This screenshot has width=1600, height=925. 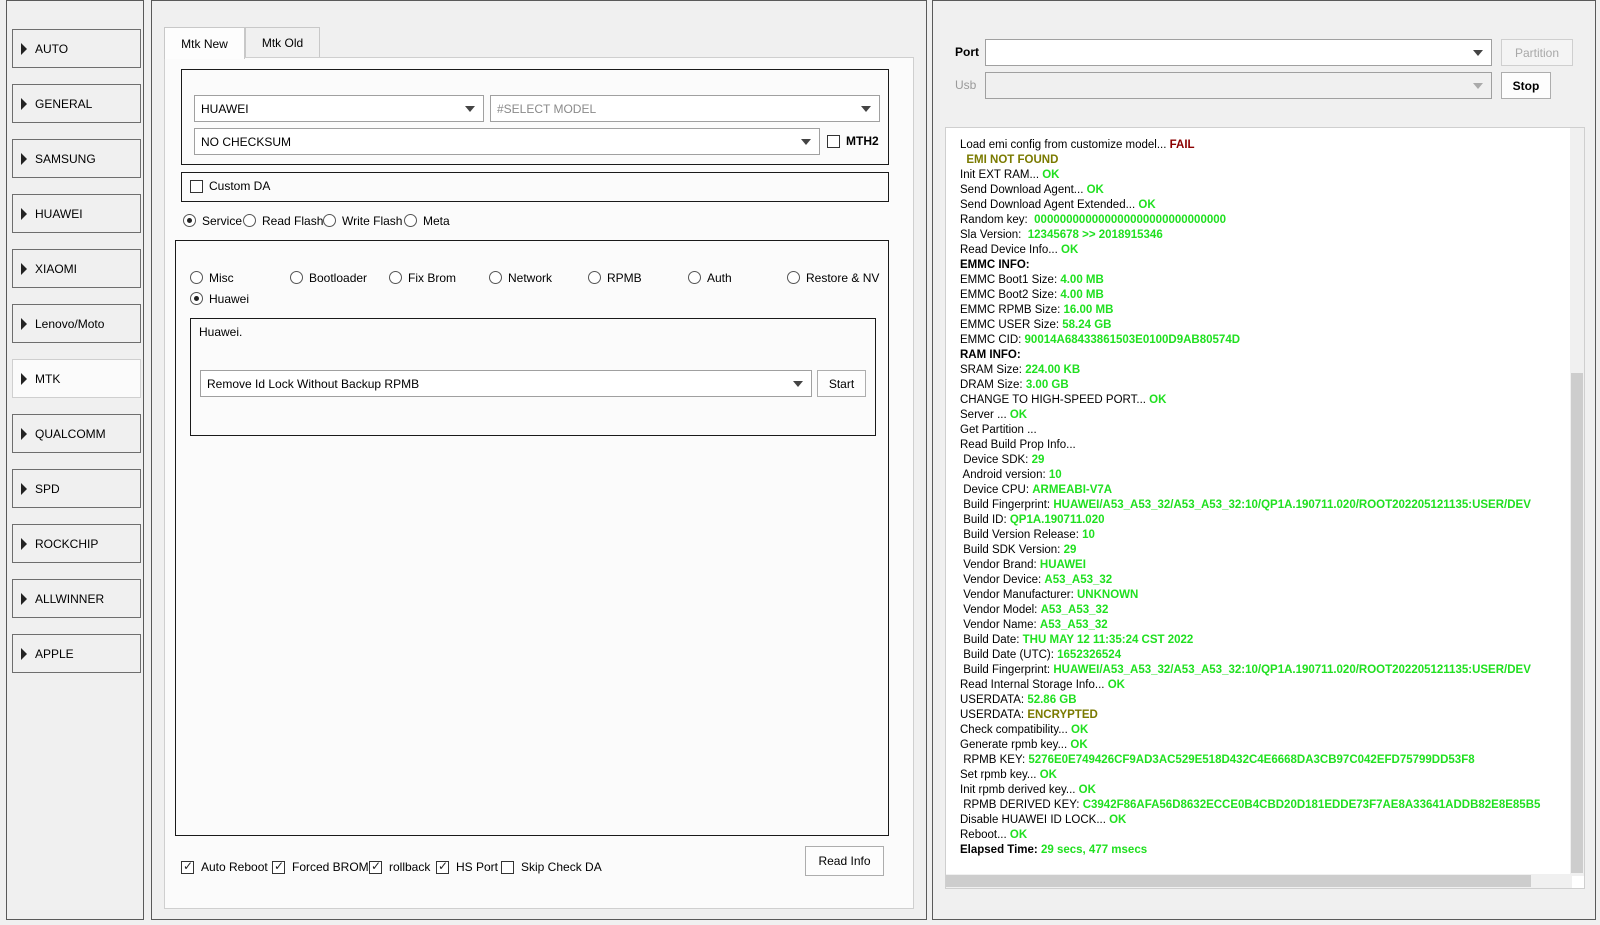 I want to click on log-line: Send Download Agent... OK, so click(x=1265, y=190).